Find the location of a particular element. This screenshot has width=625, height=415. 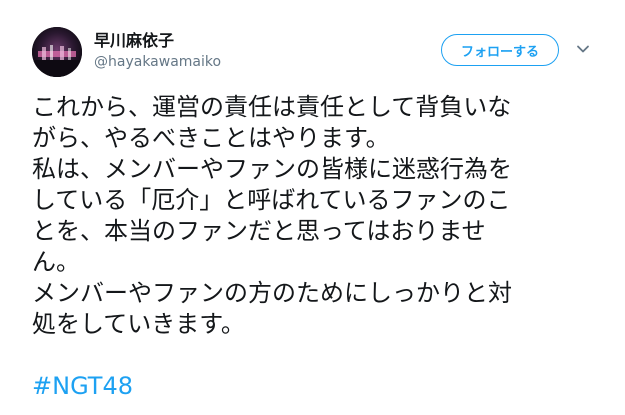

chevron-down-icon is located at coordinates (583, 49).